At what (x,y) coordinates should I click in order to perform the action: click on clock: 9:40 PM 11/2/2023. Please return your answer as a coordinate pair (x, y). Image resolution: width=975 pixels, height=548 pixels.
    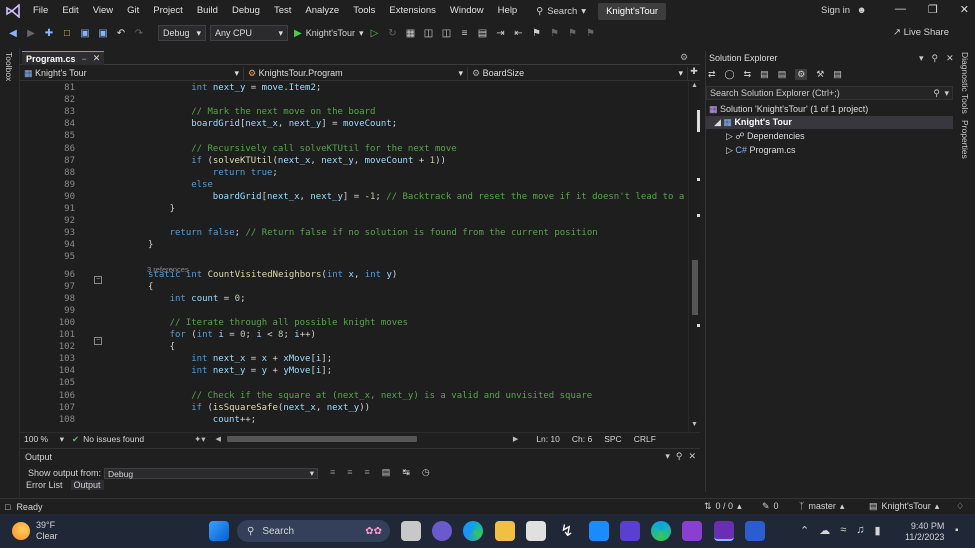
    Looking at the image, I should click on (924, 532).